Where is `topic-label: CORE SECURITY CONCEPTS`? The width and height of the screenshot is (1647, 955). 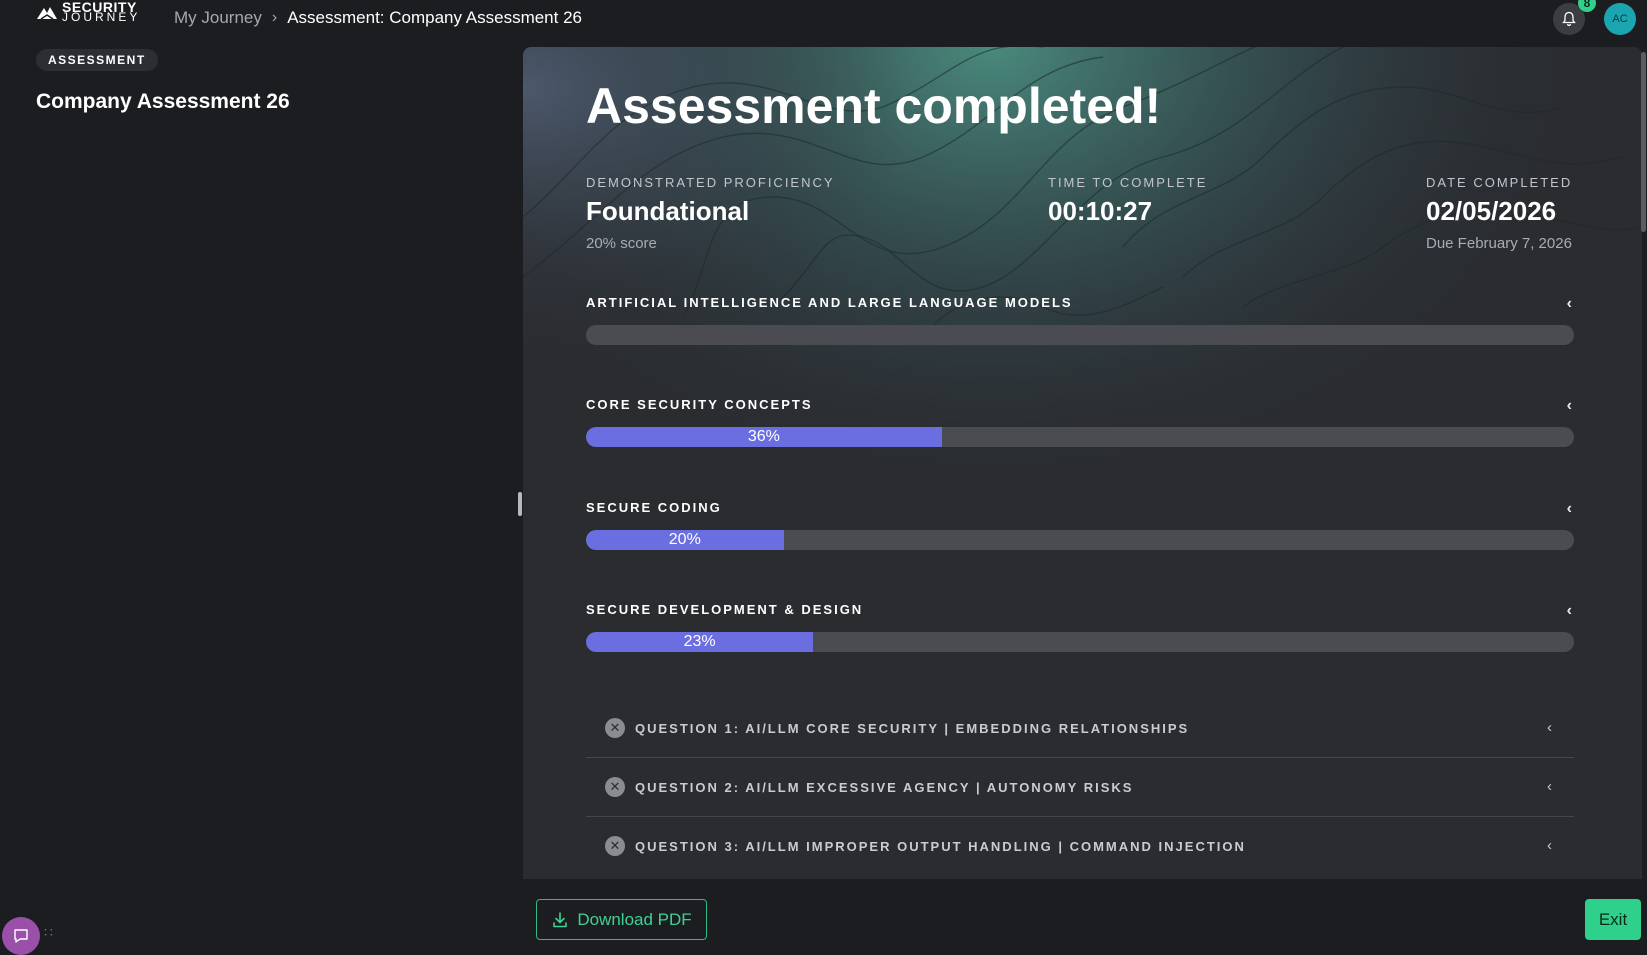
topic-label: CORE SECURITY CONCEPTS is located at coordinates (699, 404).